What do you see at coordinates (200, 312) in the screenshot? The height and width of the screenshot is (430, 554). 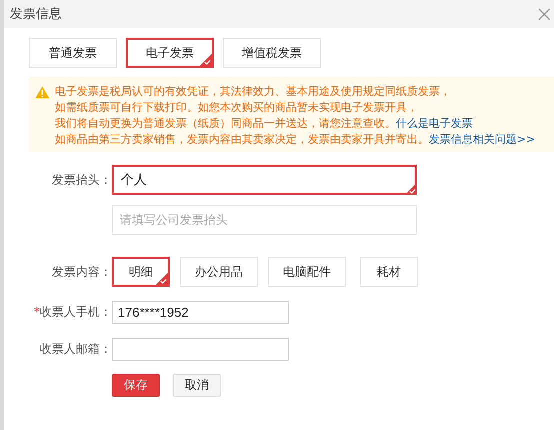 I see `text-field: 176****1952` at bounding box center [200, 312].